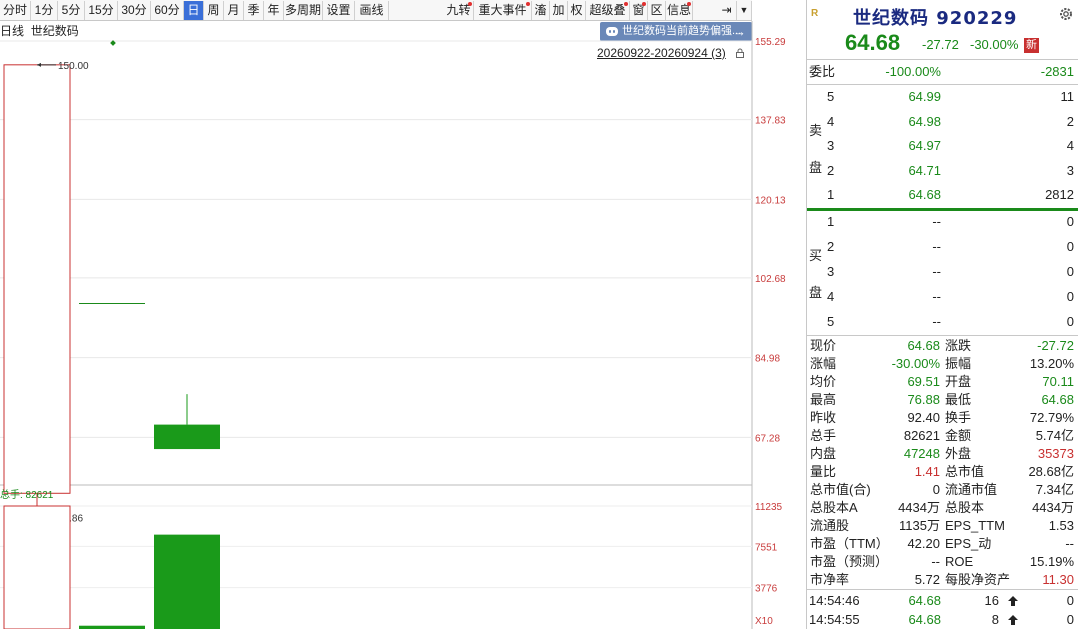 This screenshot has width=1078, height=629. Describe the element at coordinates (994, 44) in the screenshot. I see `price-change-pct: -30.00%` at that location.